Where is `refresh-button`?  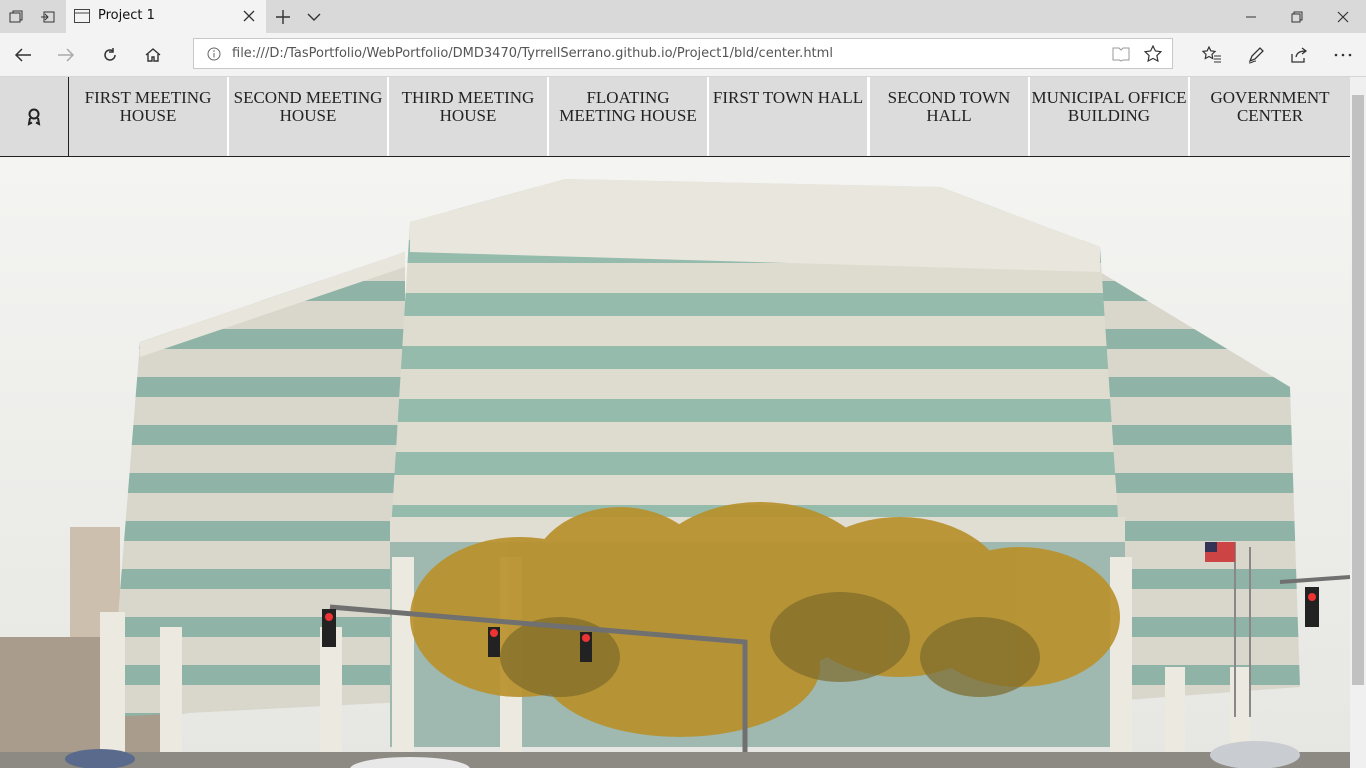 refresh-button is located at coordinates (110, 55).